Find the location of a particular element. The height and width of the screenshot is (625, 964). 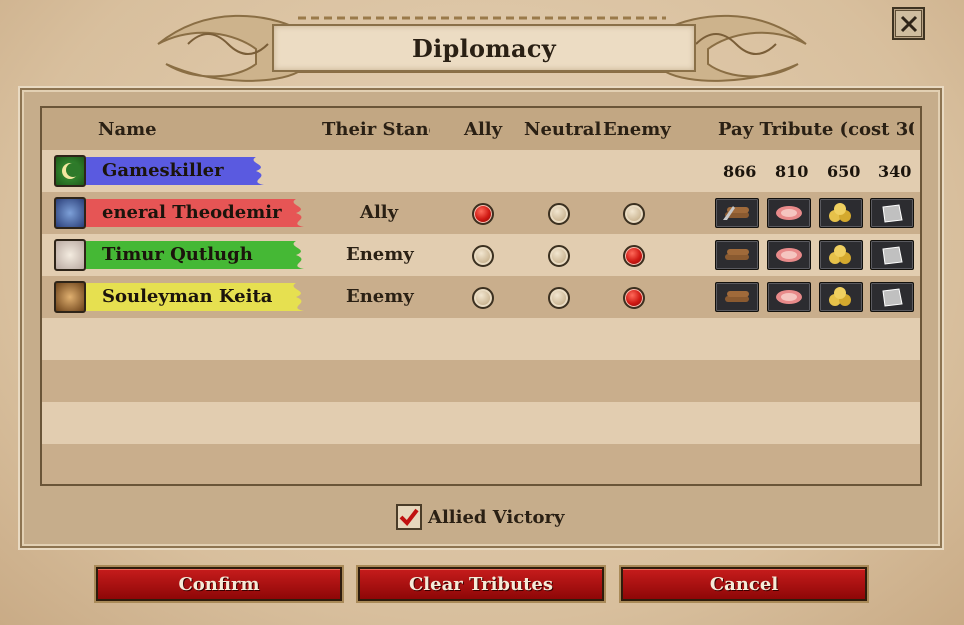

table-row: eneral Theodemir Ally is located at coordinates (481, 213).